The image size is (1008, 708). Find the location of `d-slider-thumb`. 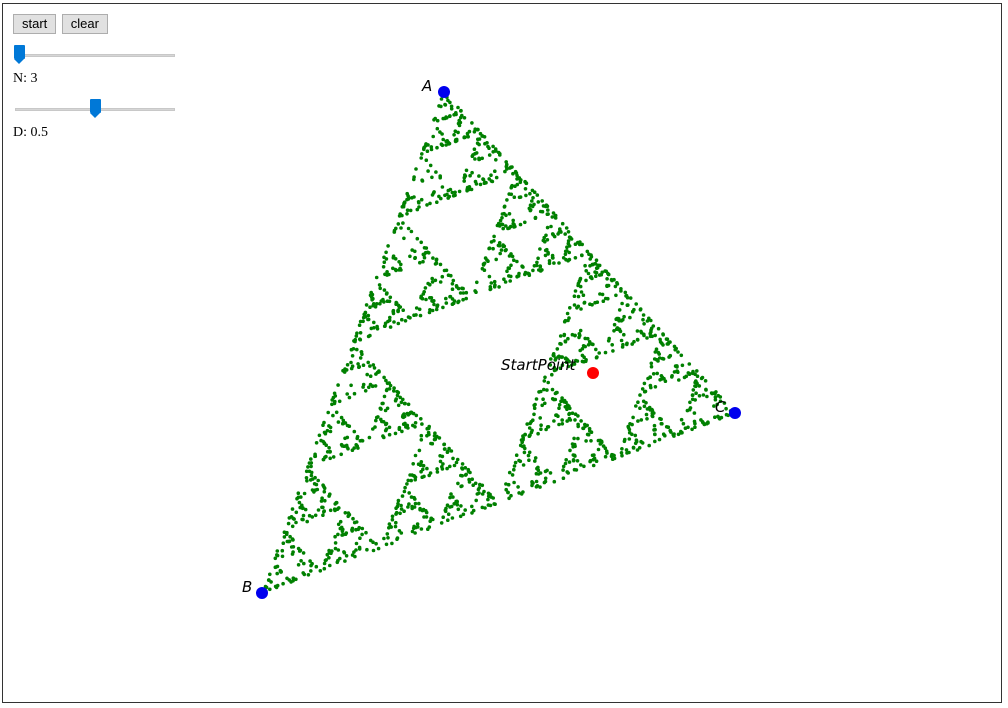

d-slider-thumb is located at coordinates (95, 108).